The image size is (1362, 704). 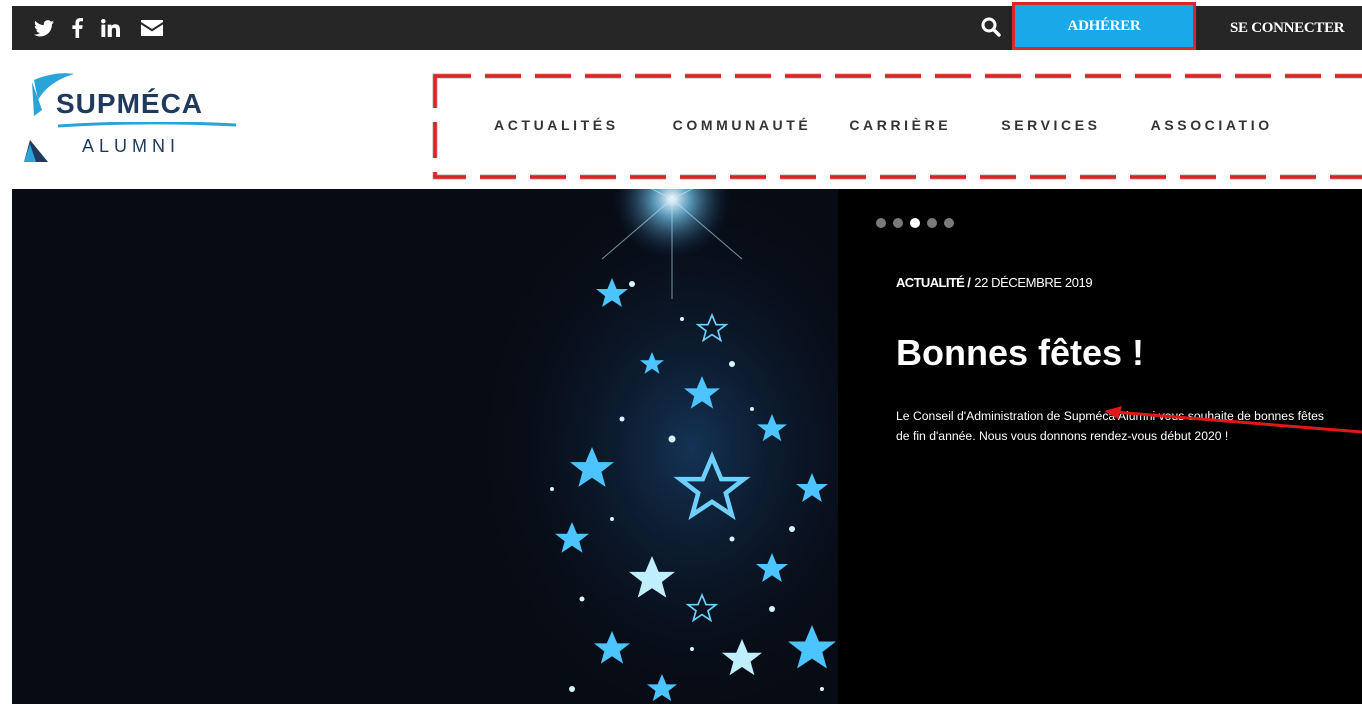 What do you see at coordinates (1050, 125) in the screenshot?
I see `nav-item-services: SERVICES` at bounding box center [1050, 125].